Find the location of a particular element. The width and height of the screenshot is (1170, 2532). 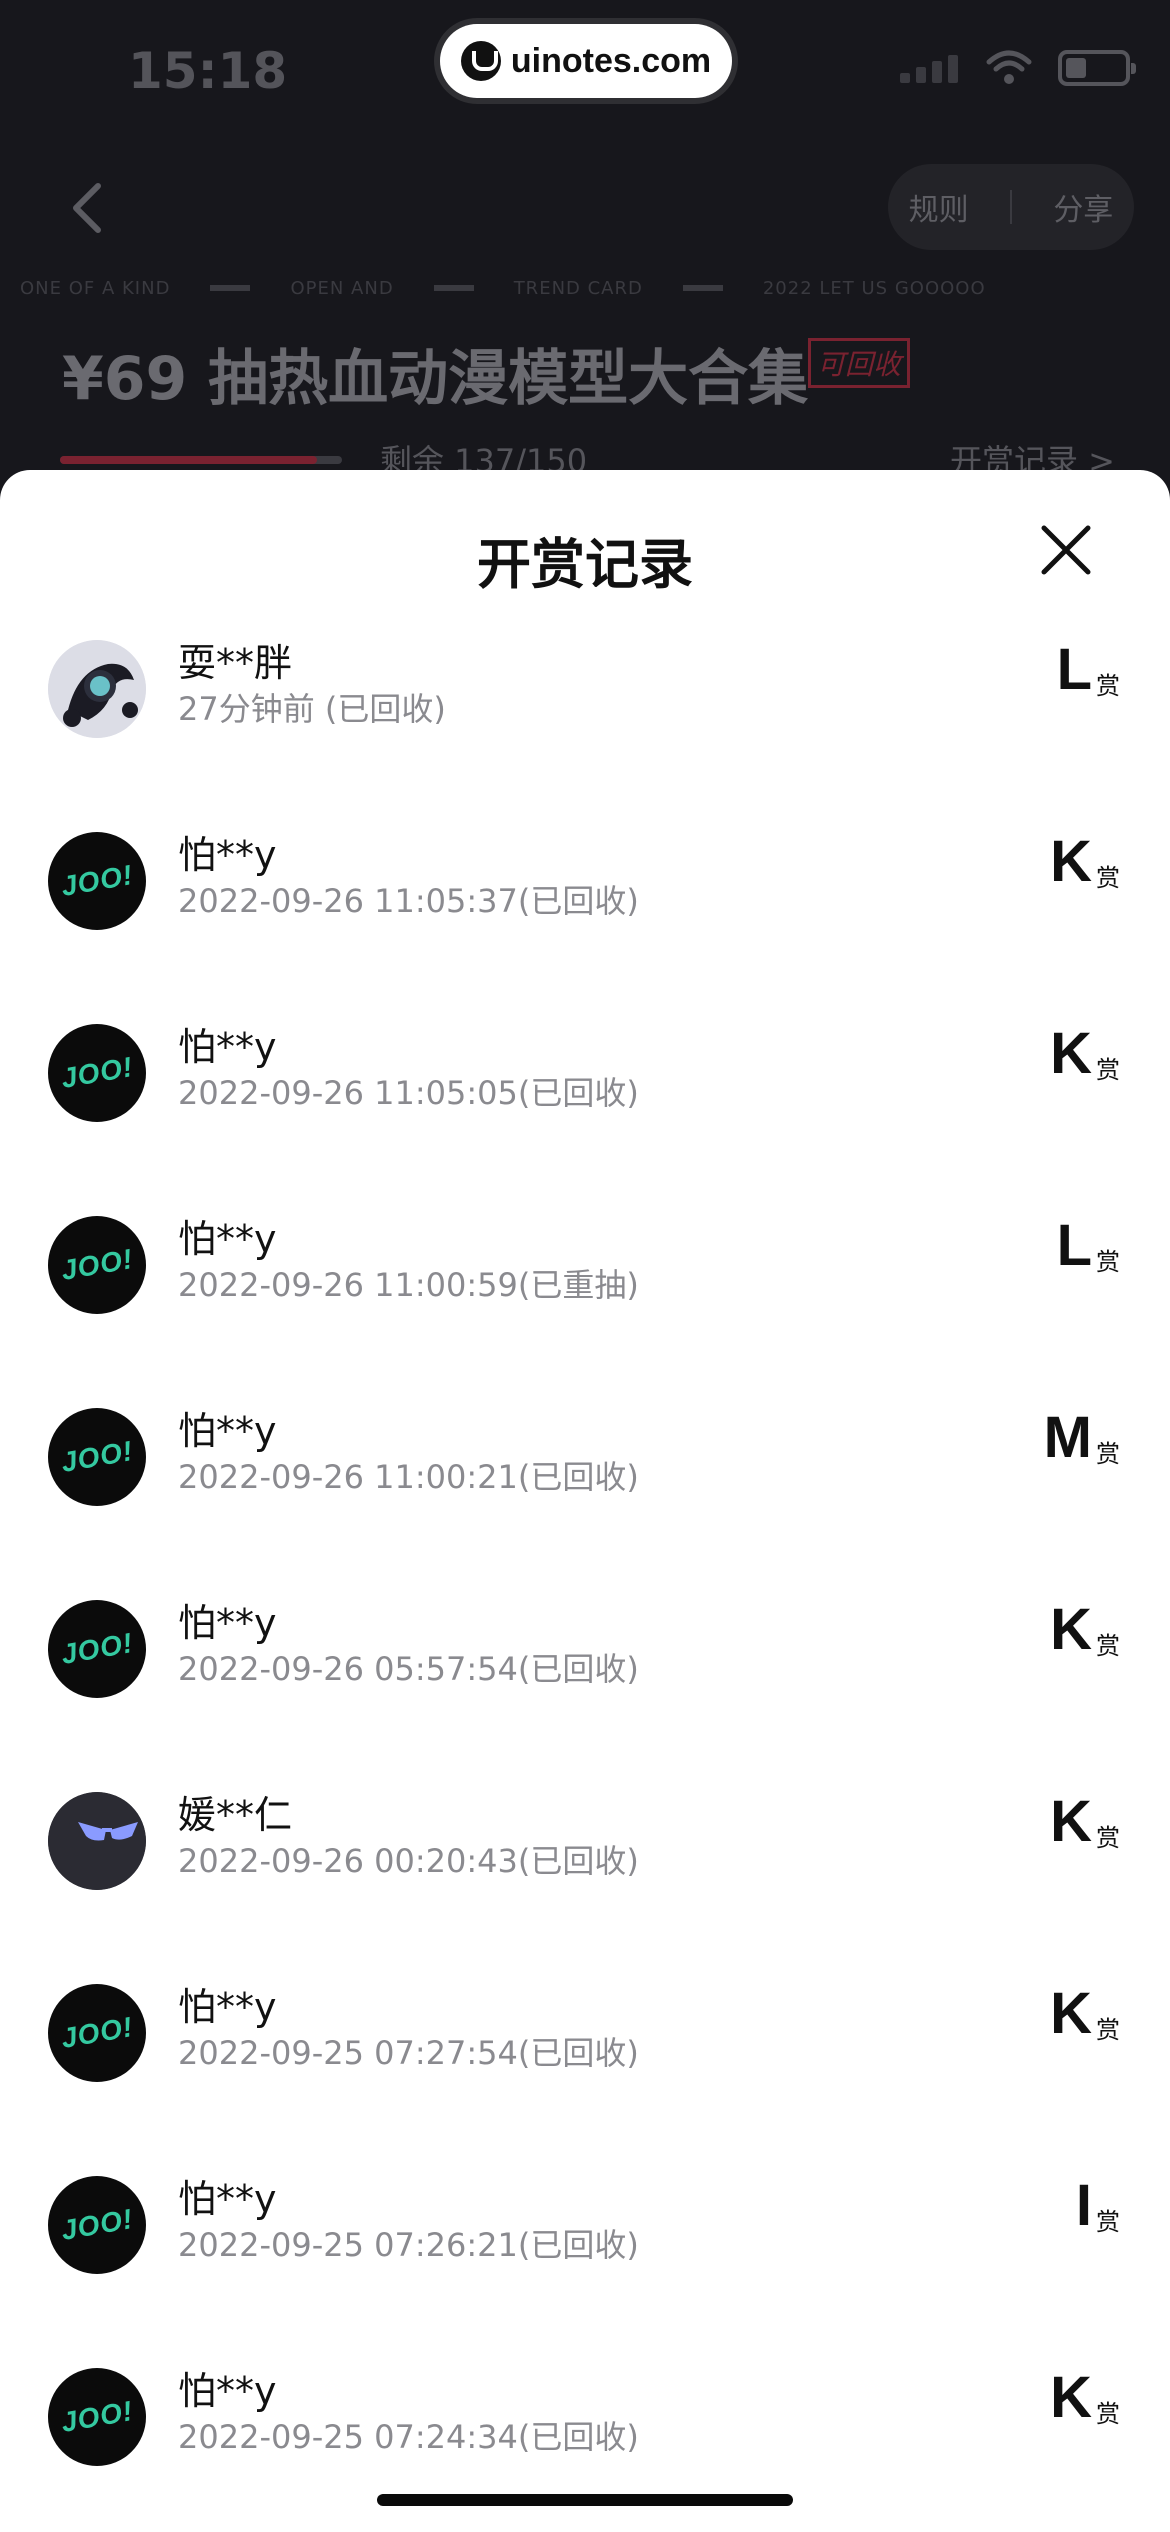

record-row: JOO! 怕**y 2022-09-25 07:24:34(已回收) K 赏 is located at coordinates (585, 2450).